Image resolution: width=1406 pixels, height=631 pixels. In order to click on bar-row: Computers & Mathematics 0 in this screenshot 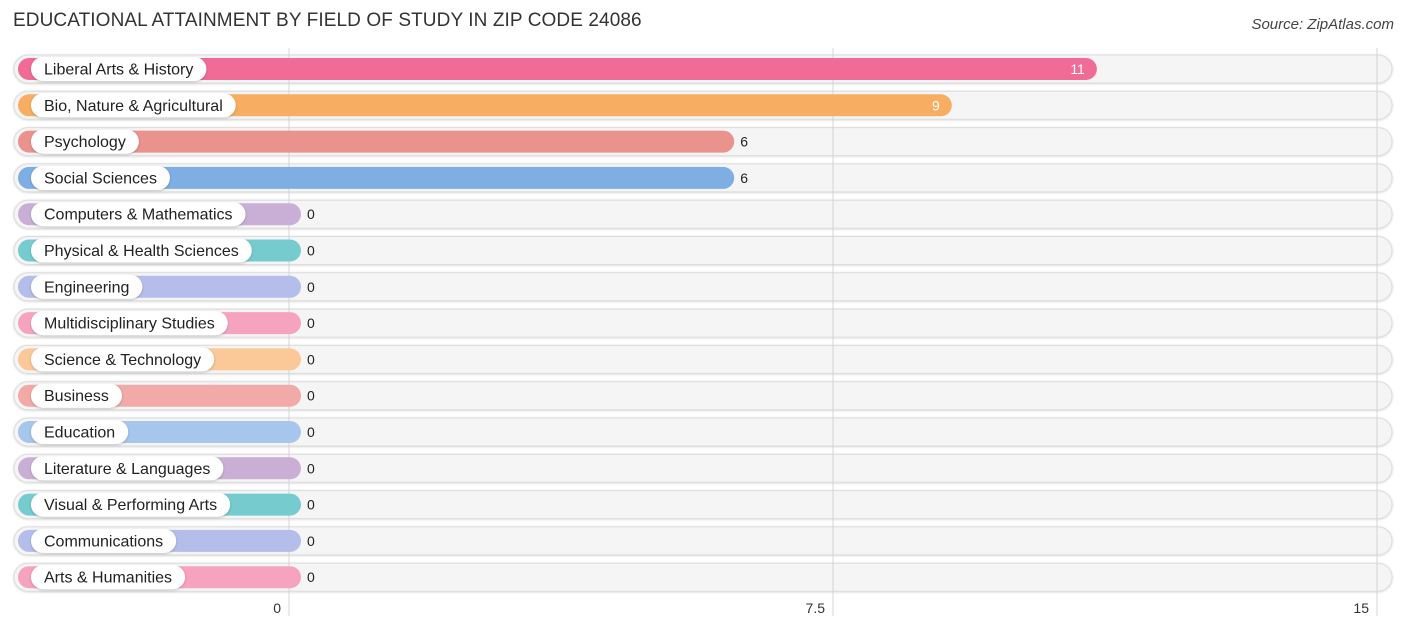, I will do `click(166, 214)`.